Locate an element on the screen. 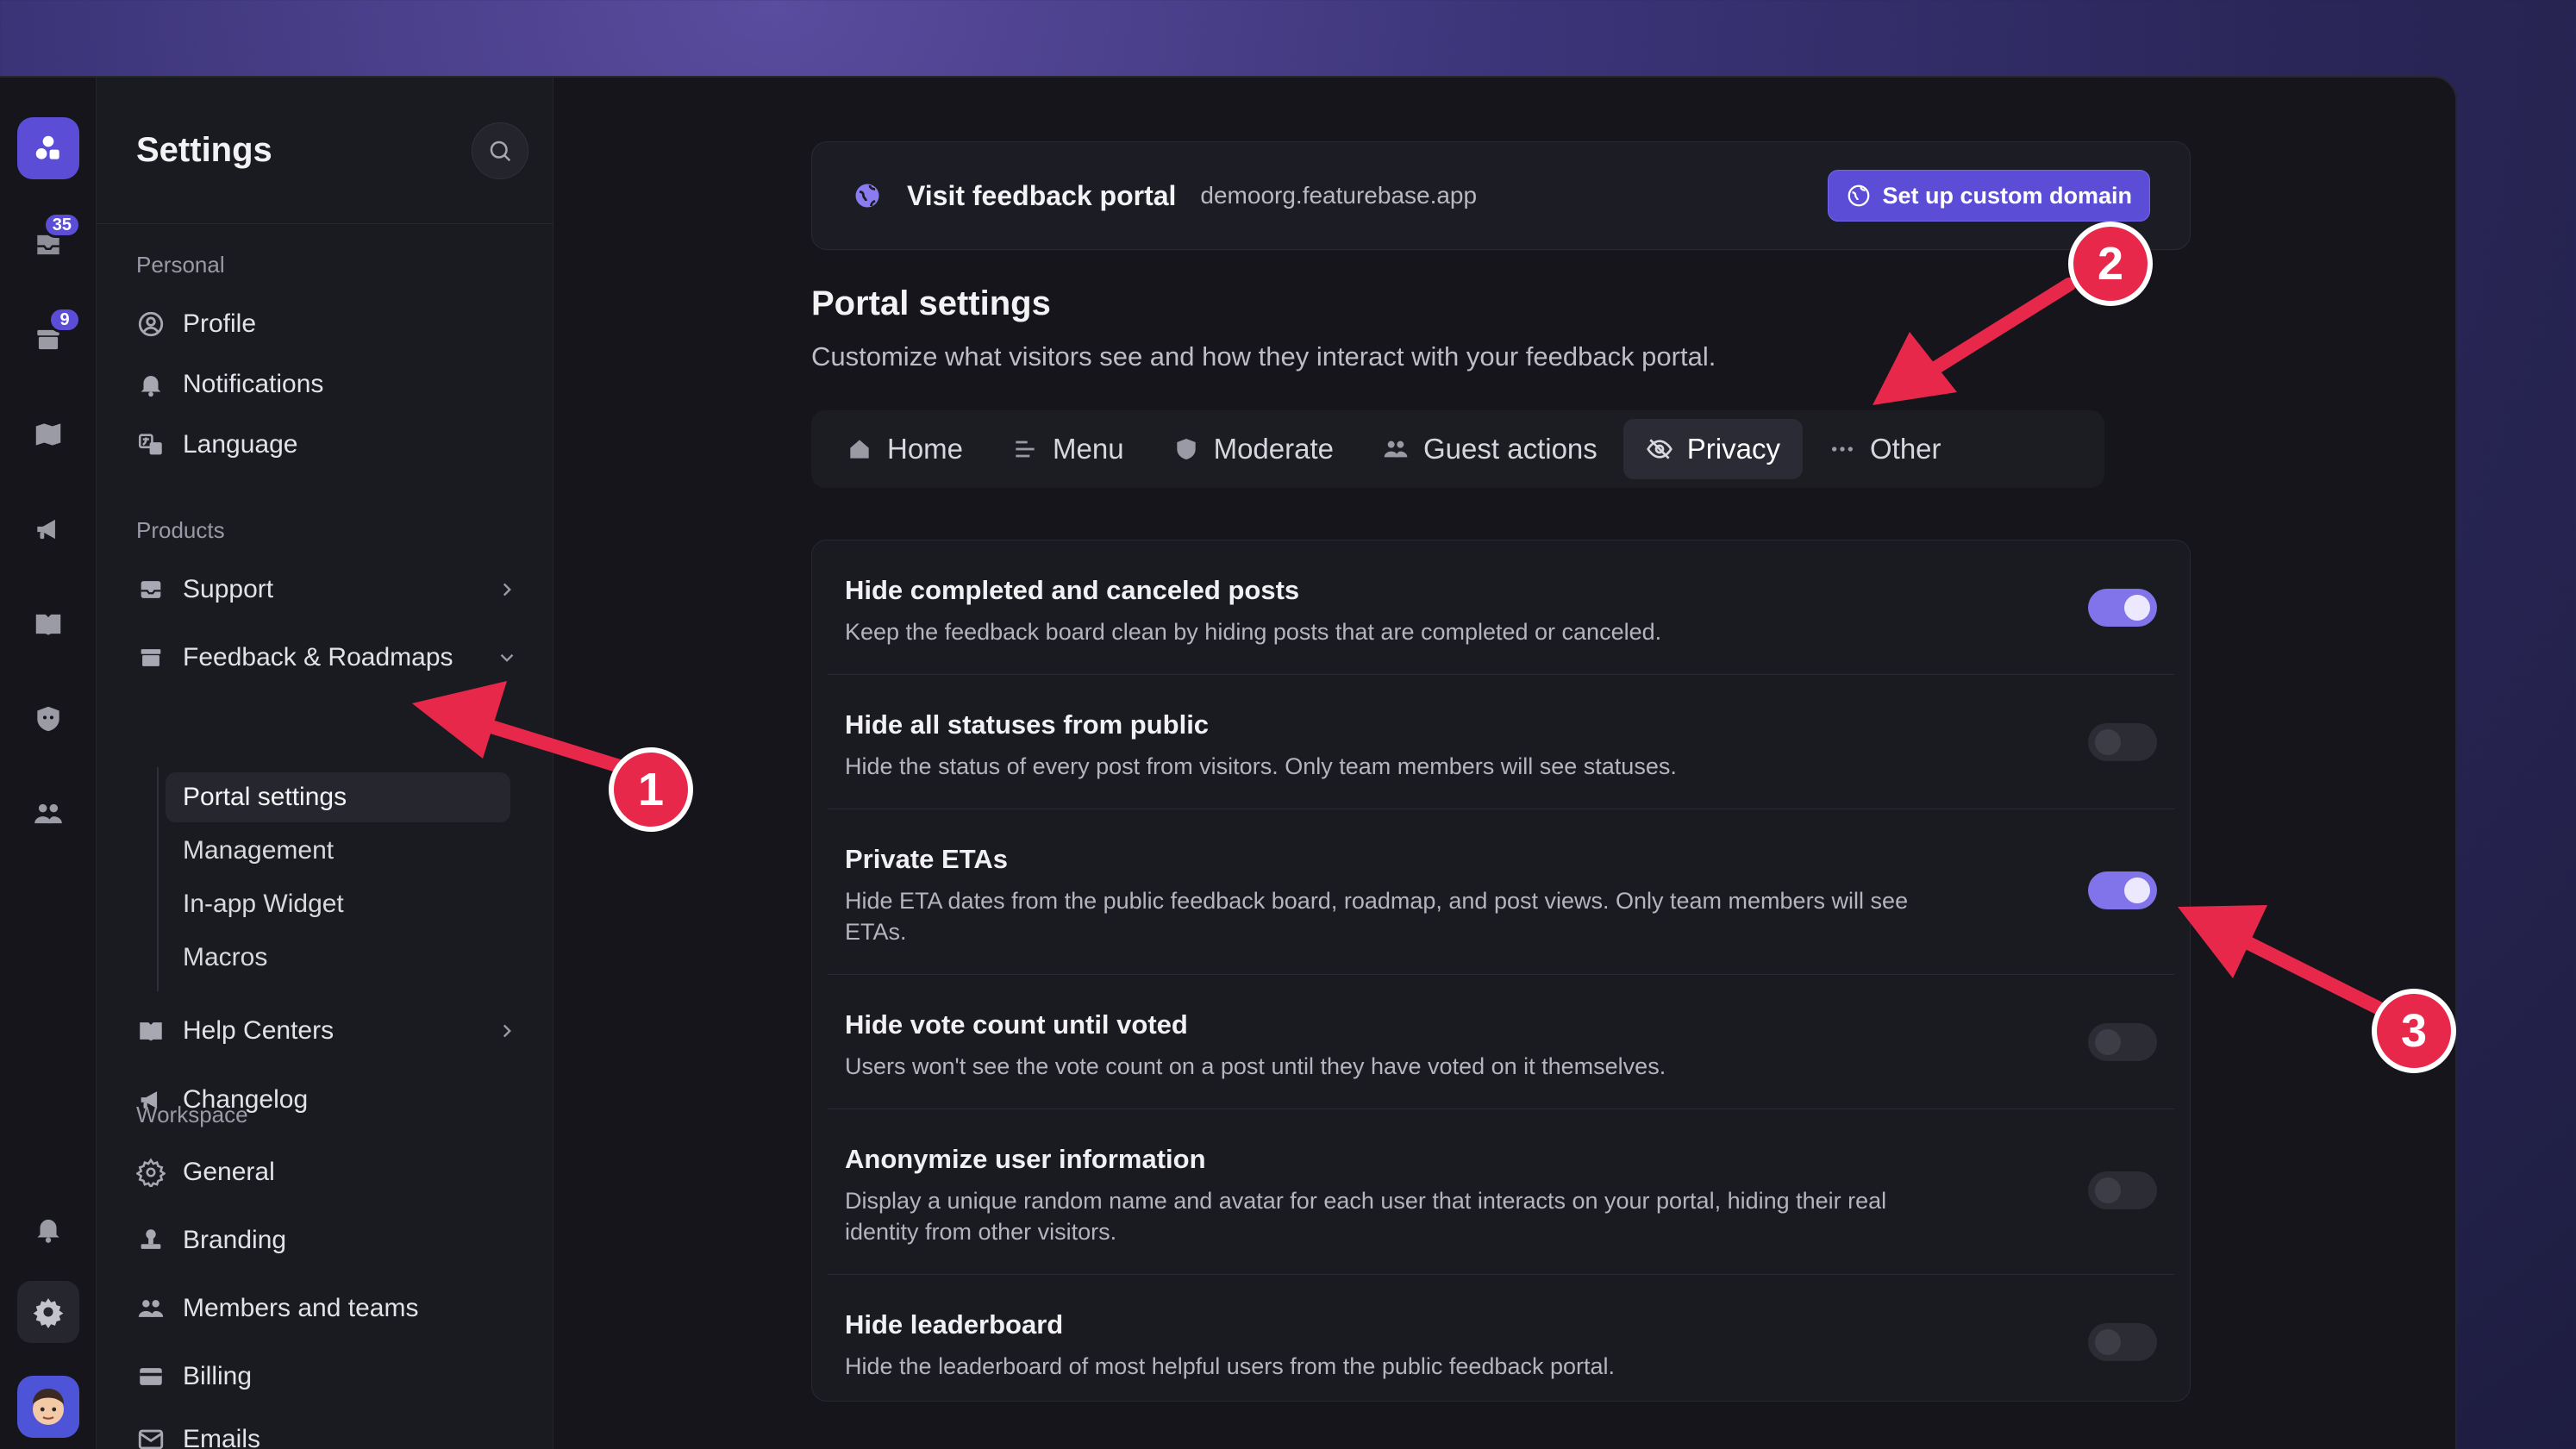 The height and width of the screenshot is (1449, 2576). page-title: Portal settings is located at coordinates (931, 303).